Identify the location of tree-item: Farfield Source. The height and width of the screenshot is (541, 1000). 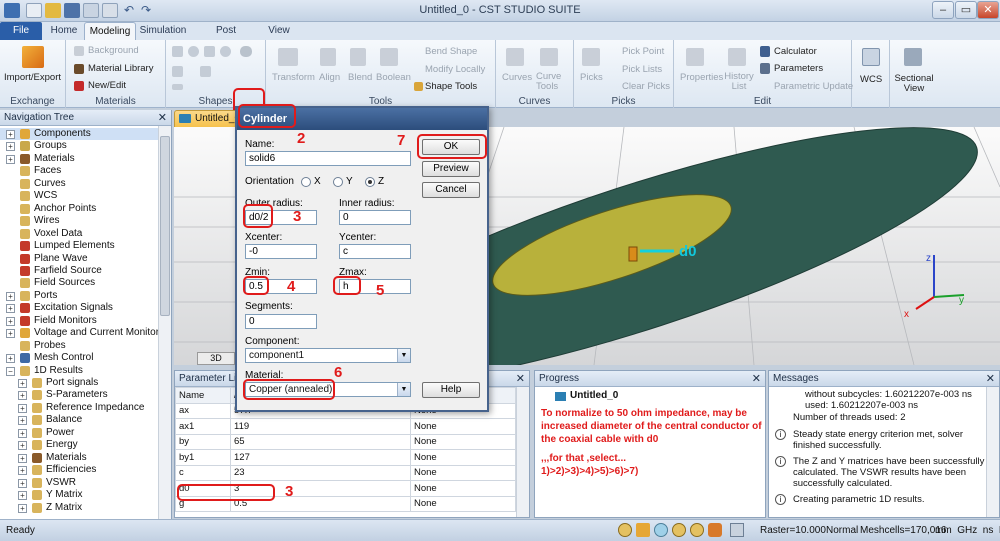
(79, 271).